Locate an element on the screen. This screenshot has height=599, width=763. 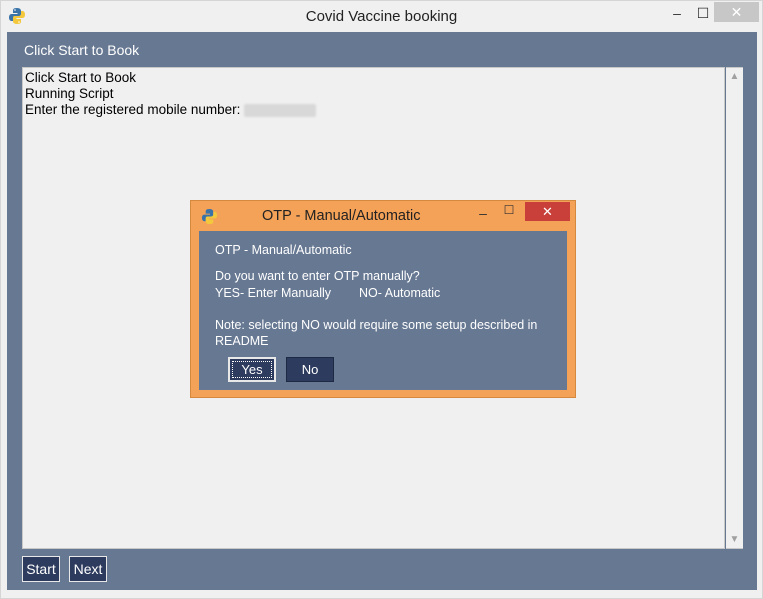
dialog-maximize-button: ☐ is located at coordinates (509, 210).